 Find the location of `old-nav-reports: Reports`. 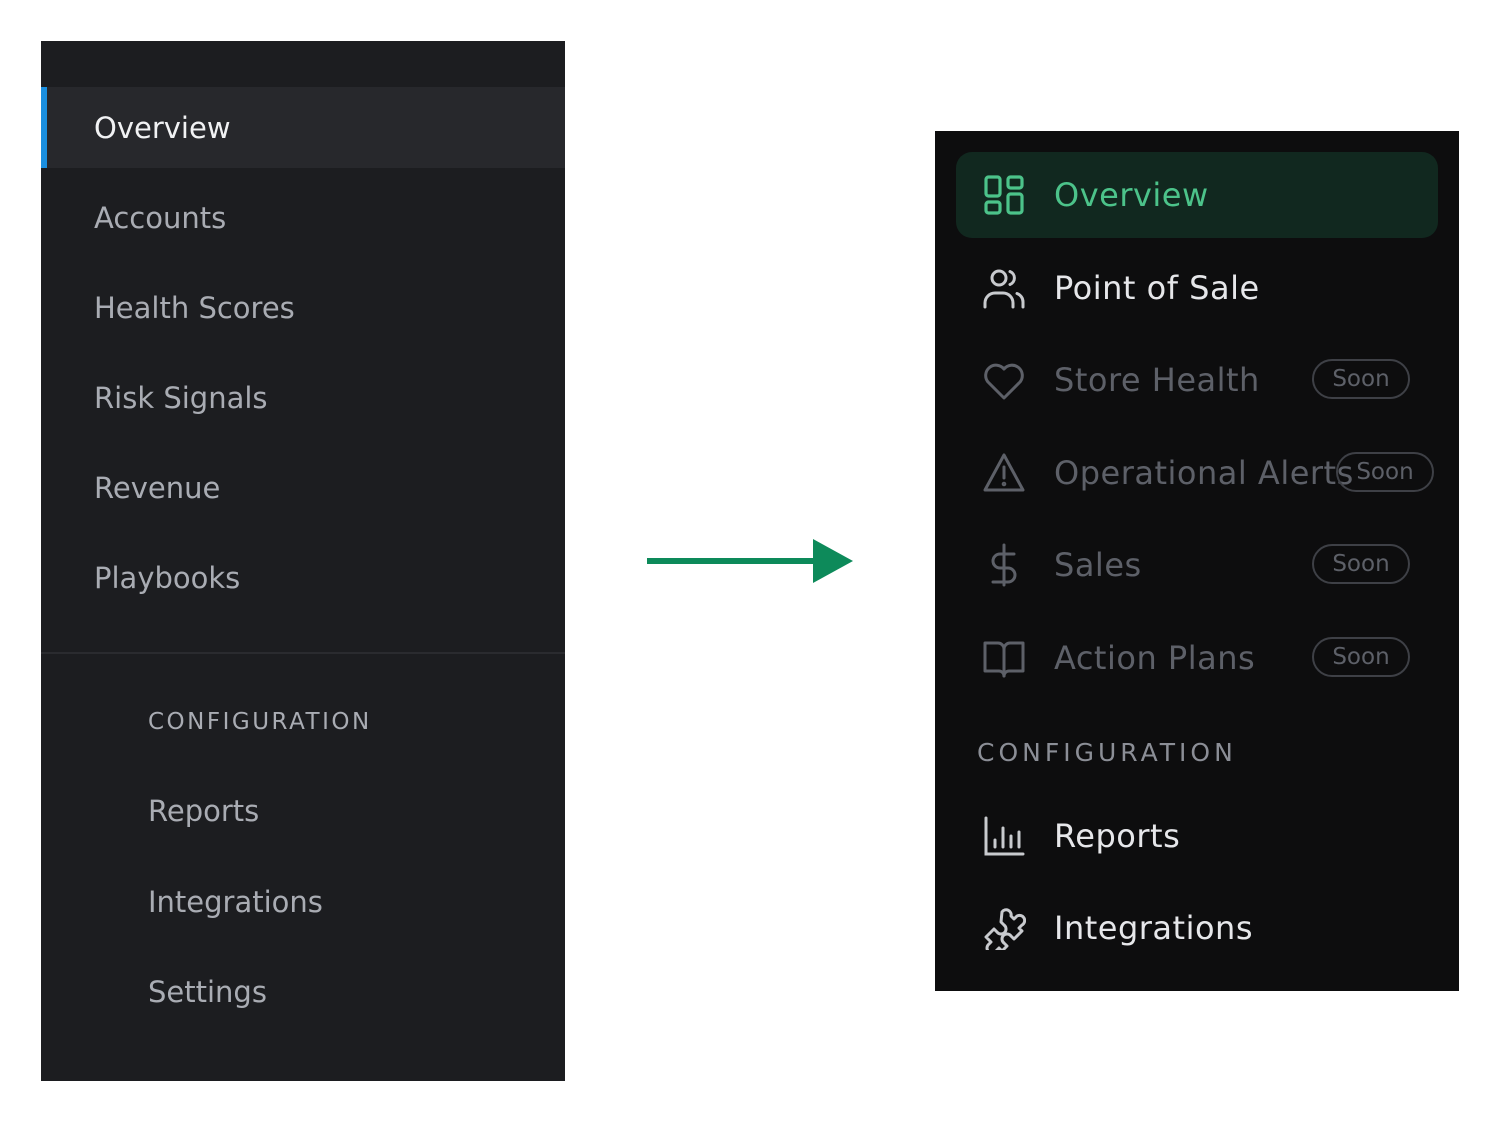

old-nav-reports: Reports is located at coordinates (303, 810).